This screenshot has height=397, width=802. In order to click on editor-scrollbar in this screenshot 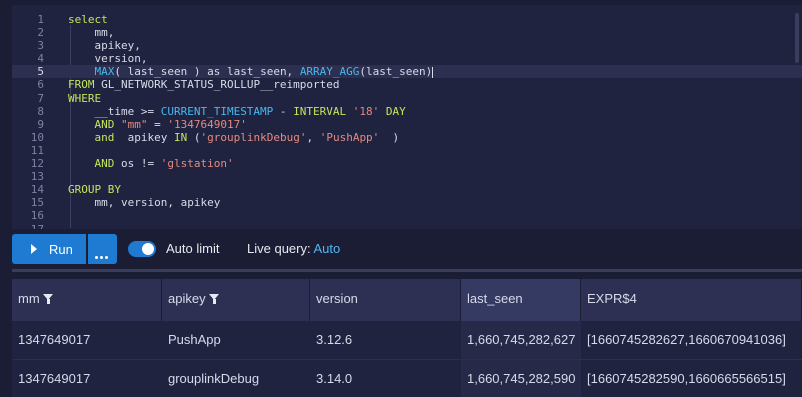, I will do `click(797, 38)`.